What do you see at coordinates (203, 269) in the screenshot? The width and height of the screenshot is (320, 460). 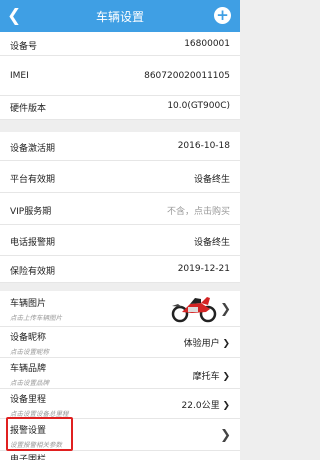 I see `insurance-validity-value: 2019-12-21` at bounding box center [203, 269].